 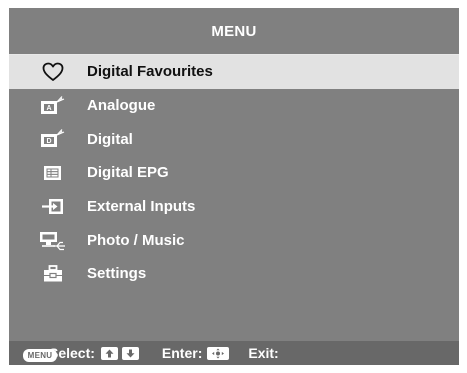 I want to click on svg-text: D, so click(x=48, y=141).